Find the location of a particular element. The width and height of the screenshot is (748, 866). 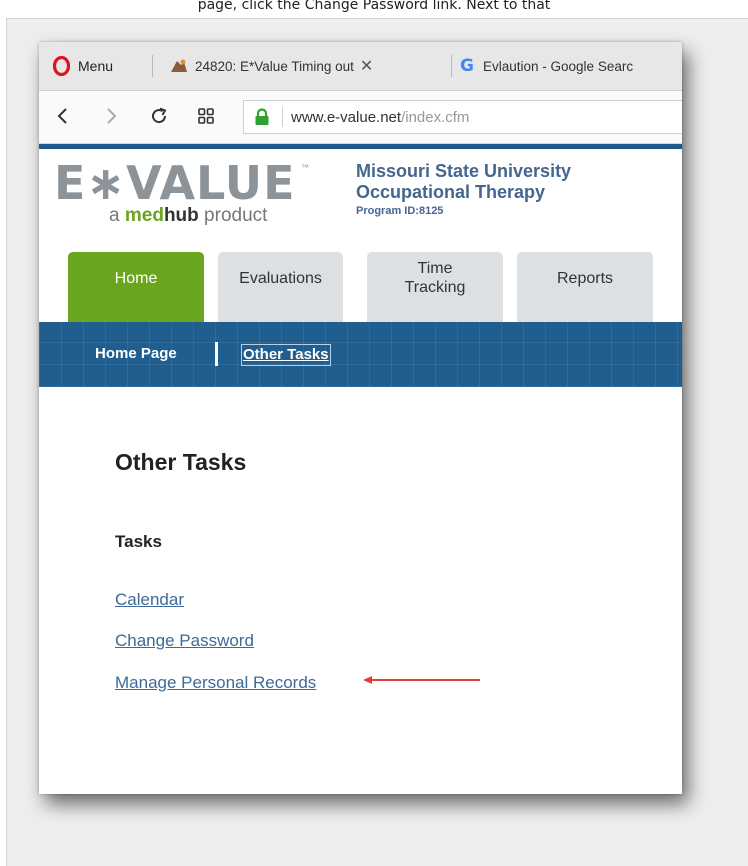

reload-button is located at coordinates (159, 116).